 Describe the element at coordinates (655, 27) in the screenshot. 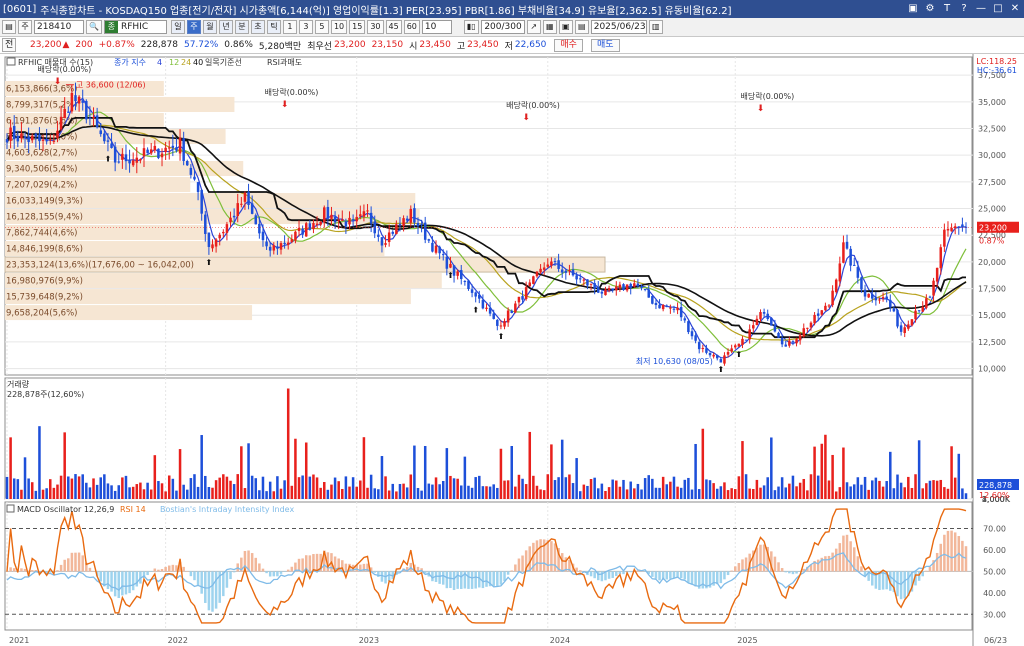

I see `calendar-pick-icon: ▥` at that location.